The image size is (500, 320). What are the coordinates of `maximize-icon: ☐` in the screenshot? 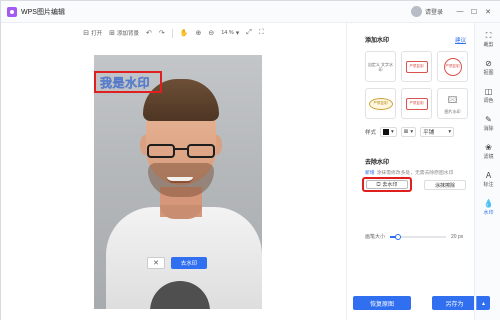 It's located at (474, 12).